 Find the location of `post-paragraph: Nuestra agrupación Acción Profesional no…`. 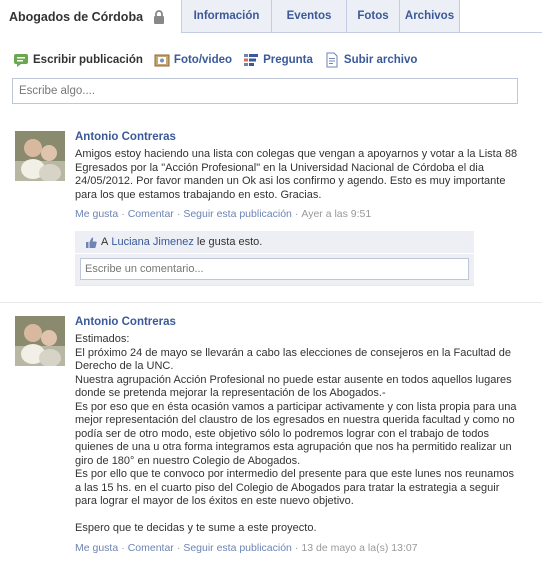

post-paragraph: Nuestra agrupación Acción Profesional no… is located at coordinates (293, 386).